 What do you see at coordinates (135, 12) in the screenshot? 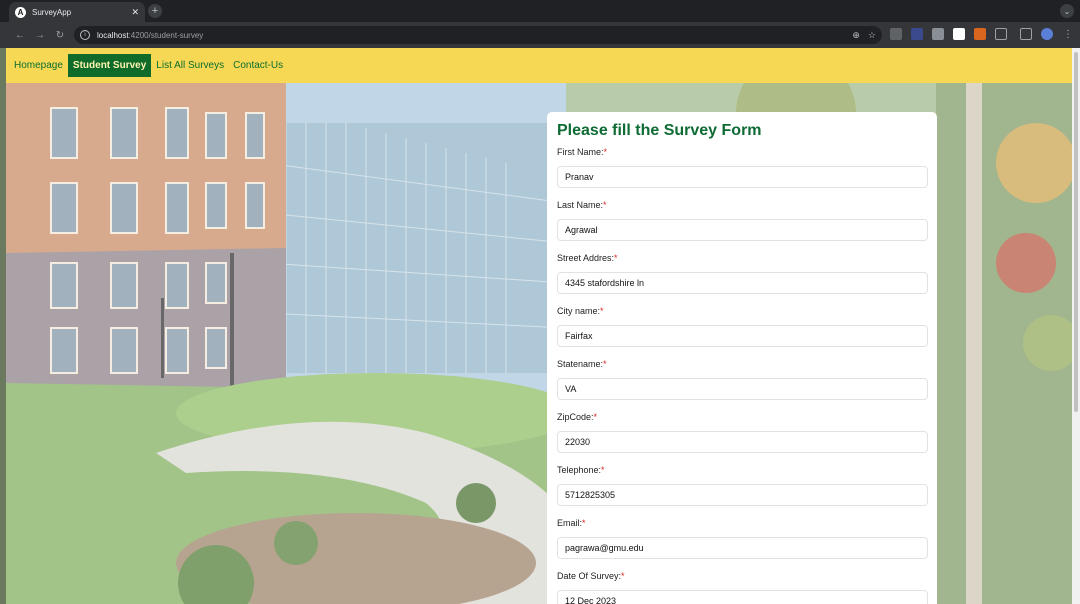
I see `tab-close-icon: ✕` at bounding box center [135, 12].